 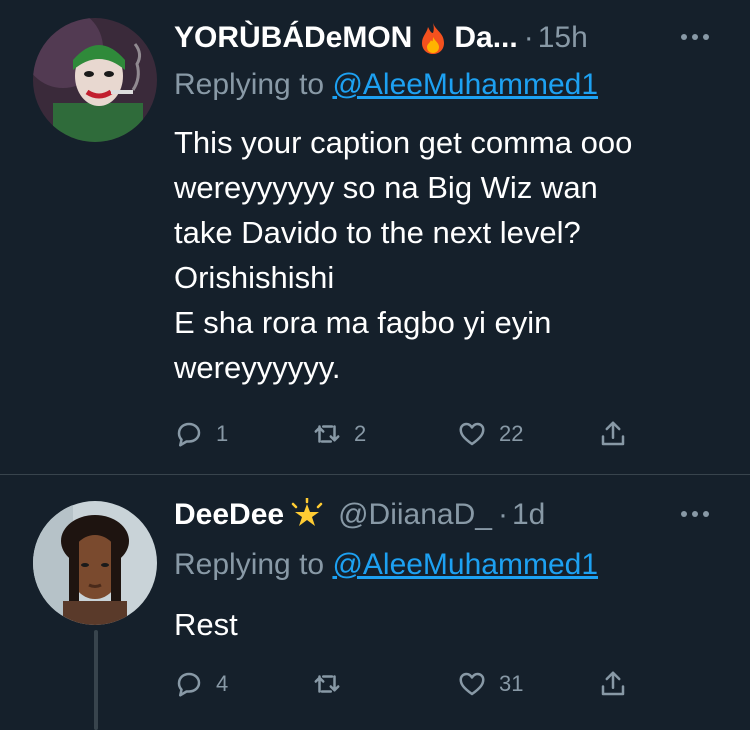 What do you see at coordinates (386, 187) in the screenshot?
I see `text-line: wereyyyyyy so na Big Wiz wan` at bounding box center [386, 187].